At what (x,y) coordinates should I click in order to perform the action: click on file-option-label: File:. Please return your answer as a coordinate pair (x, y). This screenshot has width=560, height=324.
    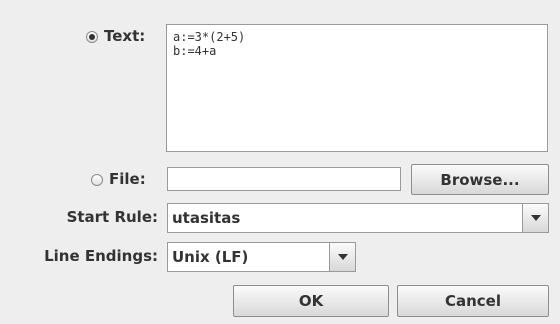
    Looking at the image, I should click on (127, 179).